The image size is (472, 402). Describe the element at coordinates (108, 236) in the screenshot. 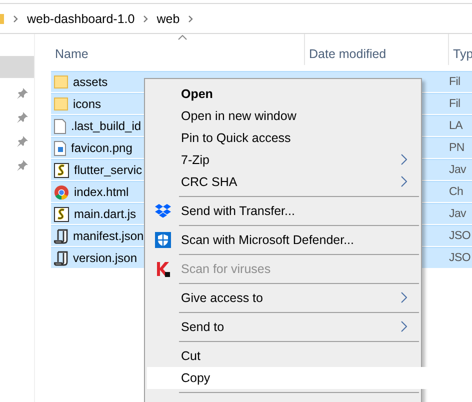

I see `file-name: manifest.json` at that location.